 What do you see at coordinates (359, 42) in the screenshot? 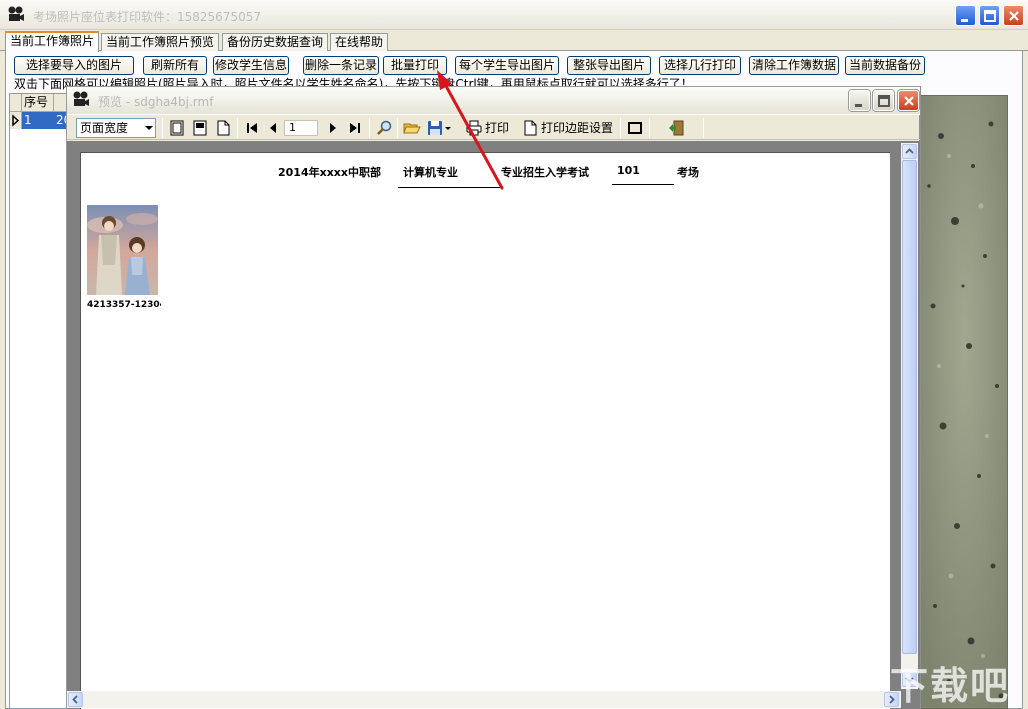
I see `tab-online-help: 在线帮助` at bounding box center [359, 42].